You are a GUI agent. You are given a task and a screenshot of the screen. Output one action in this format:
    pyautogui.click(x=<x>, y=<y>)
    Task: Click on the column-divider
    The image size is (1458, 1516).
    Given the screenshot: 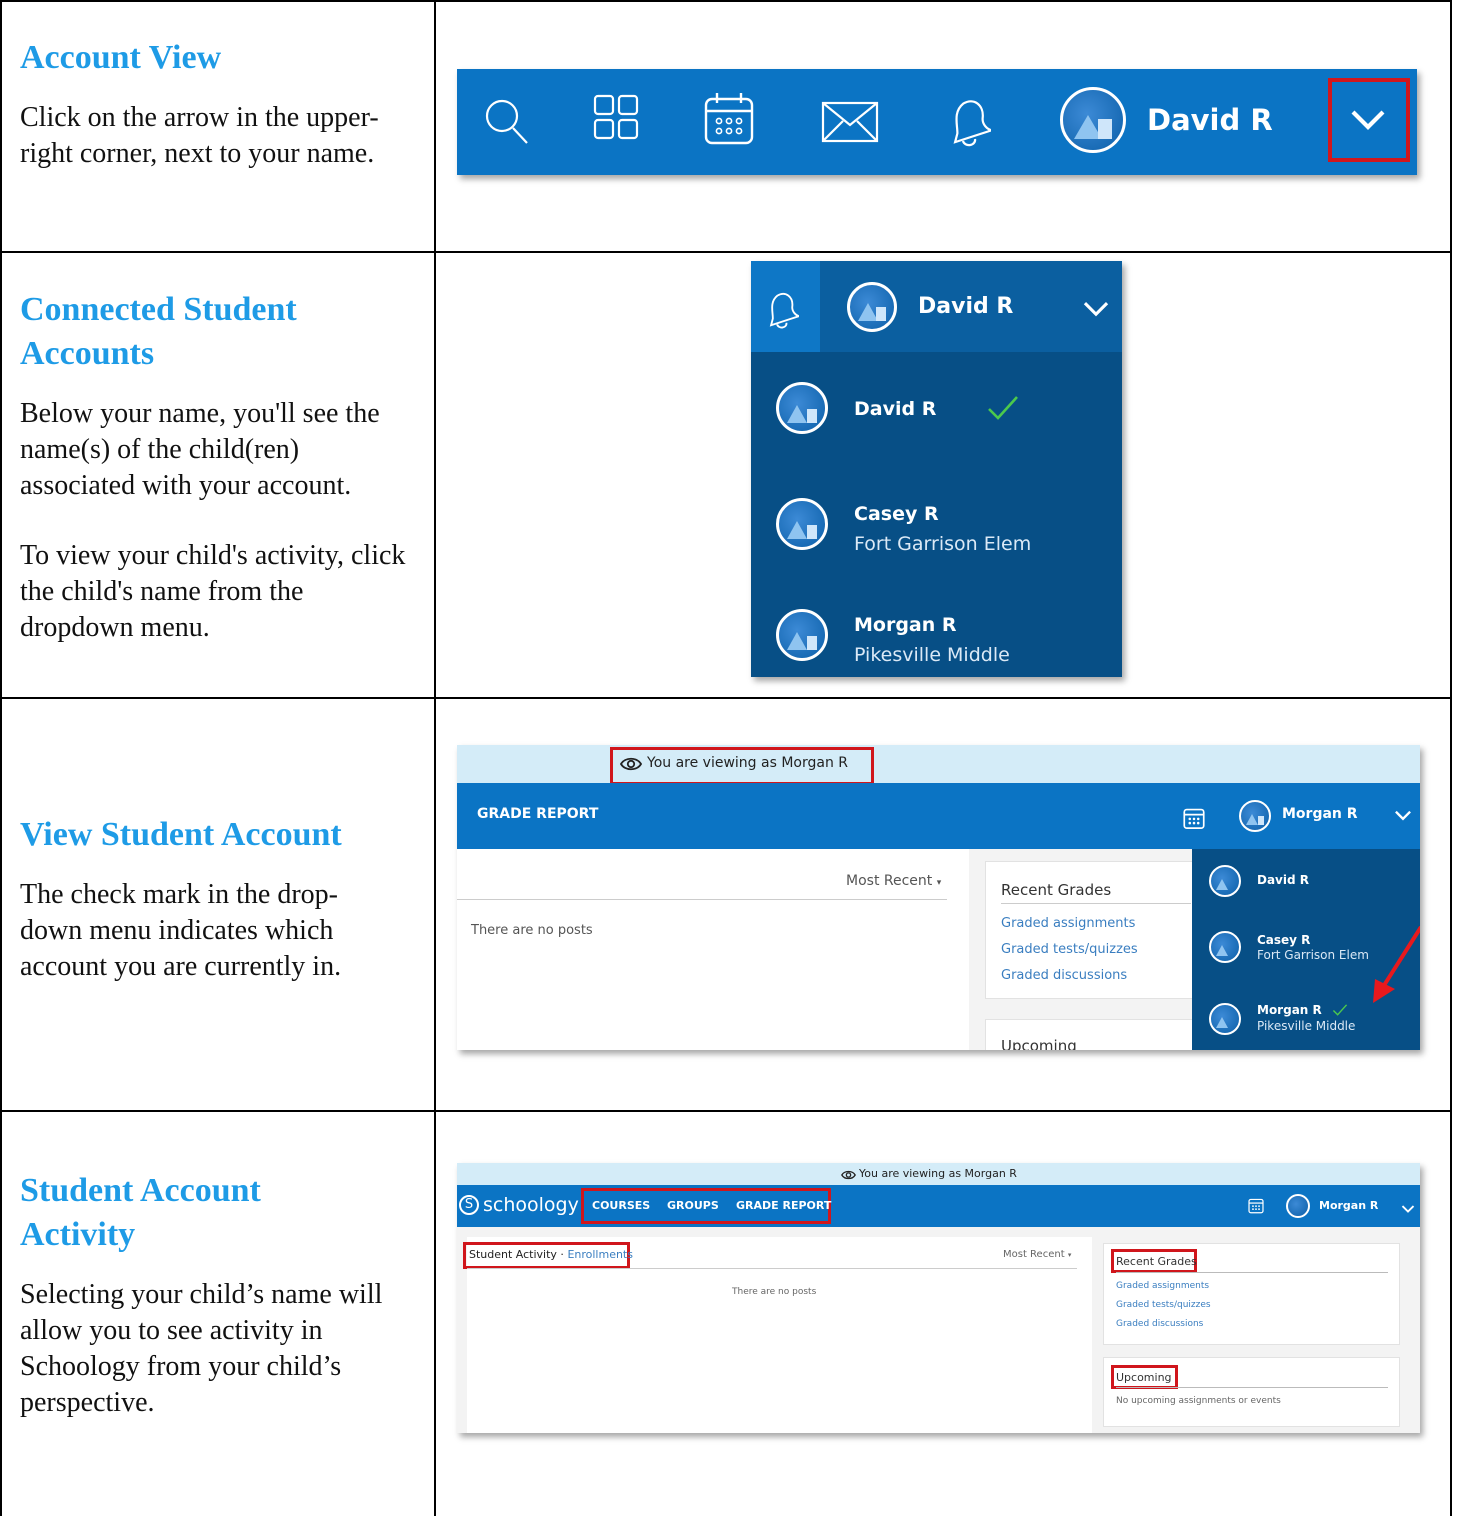 What is the action you would take?
    pyautogui.click(x=435, y=758)
    